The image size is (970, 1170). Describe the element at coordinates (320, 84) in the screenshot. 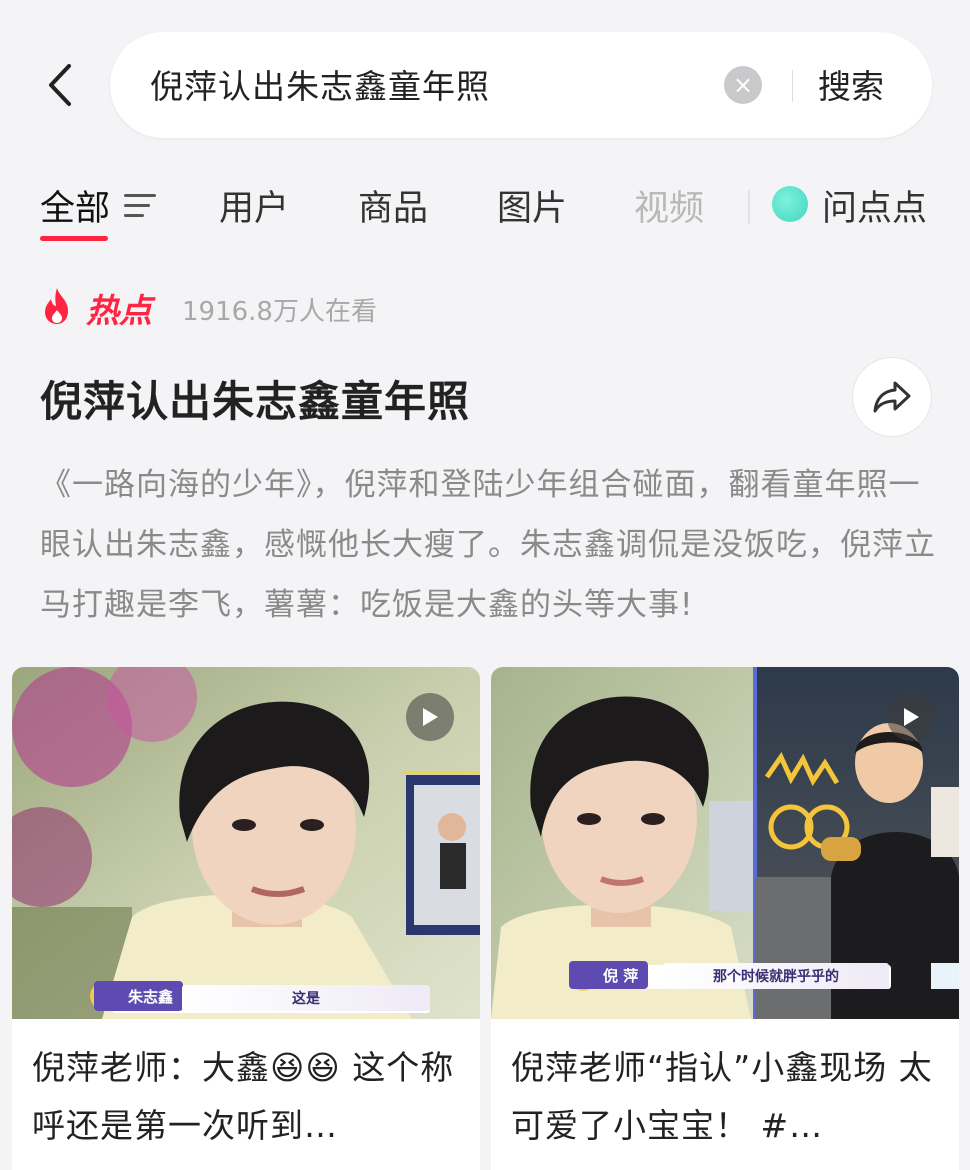

I see `search-input: 倪萍认出朱志鑫童年照` at that location.